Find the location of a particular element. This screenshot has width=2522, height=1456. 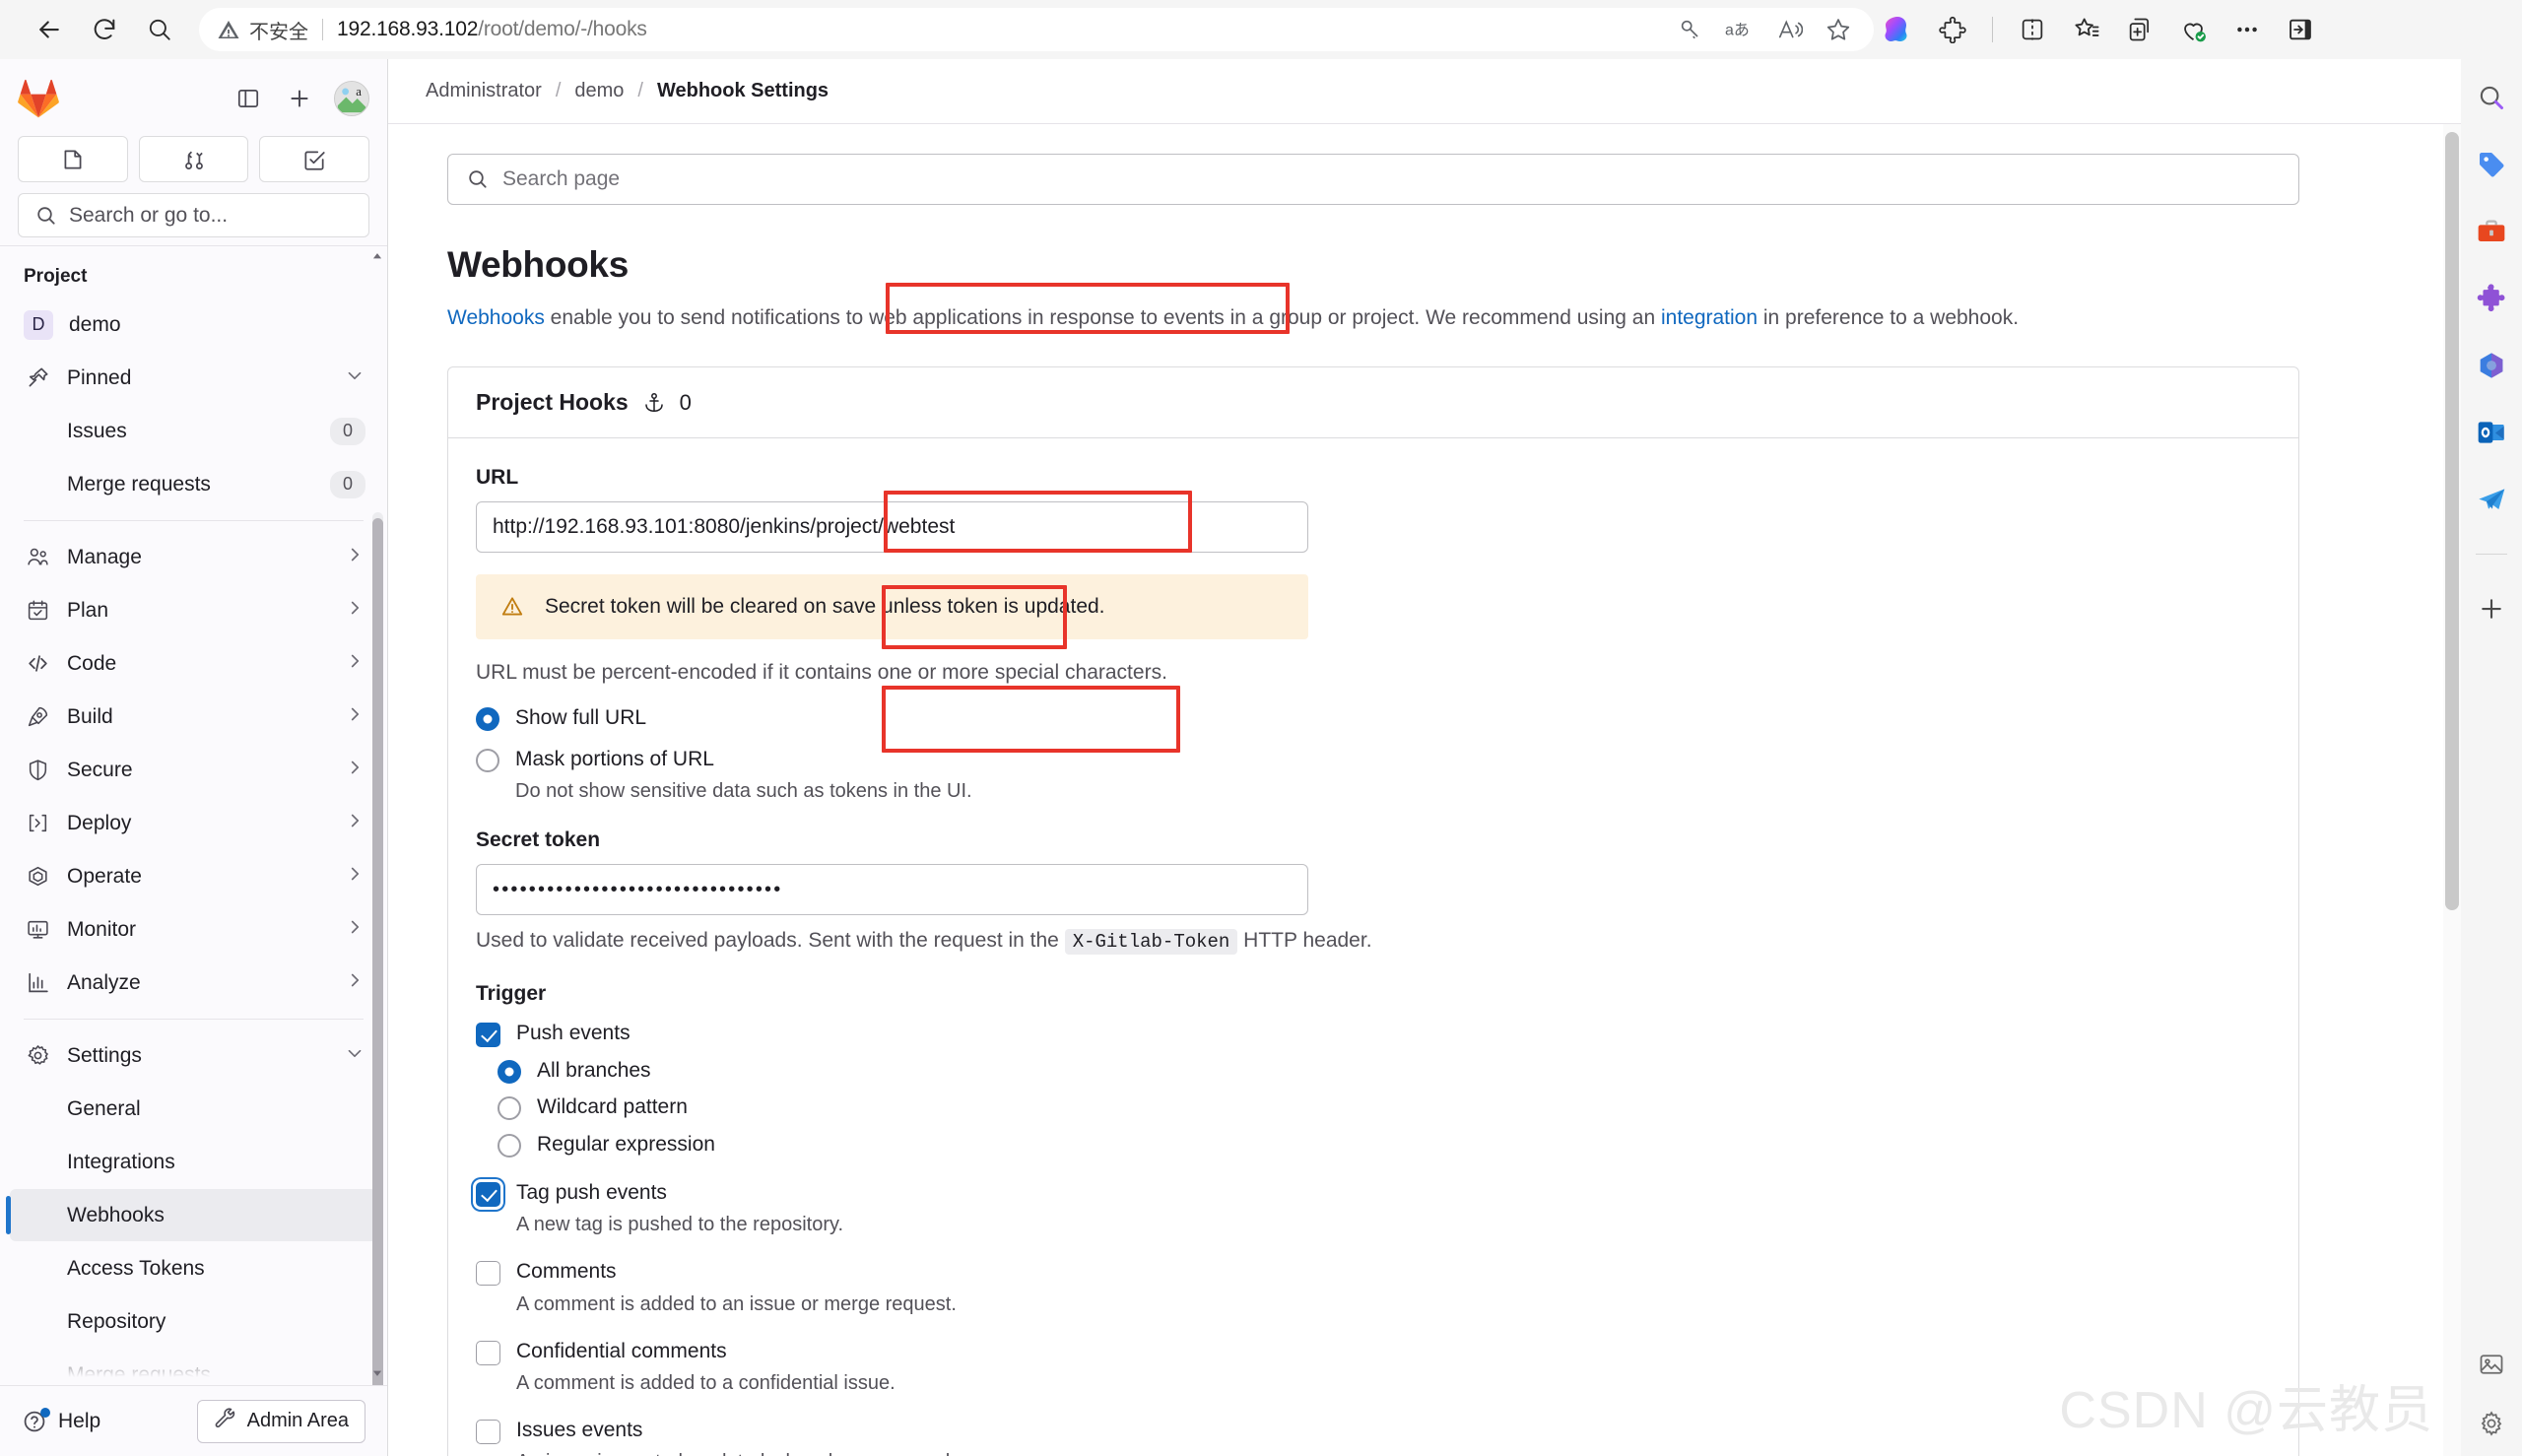

branch-wildcard: Wildcard pattern is located at coordinates (1384, 1107).